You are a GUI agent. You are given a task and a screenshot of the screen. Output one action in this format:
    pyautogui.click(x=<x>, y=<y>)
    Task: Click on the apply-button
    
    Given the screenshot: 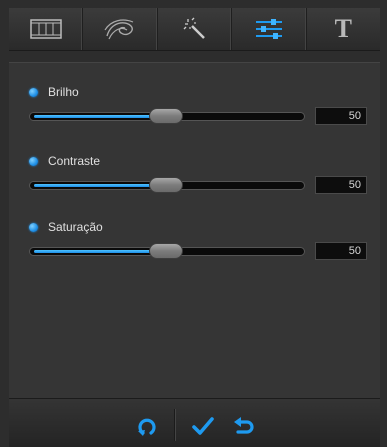 What is the action you would take?
    pyautogui.click(x=203, y=426)
    